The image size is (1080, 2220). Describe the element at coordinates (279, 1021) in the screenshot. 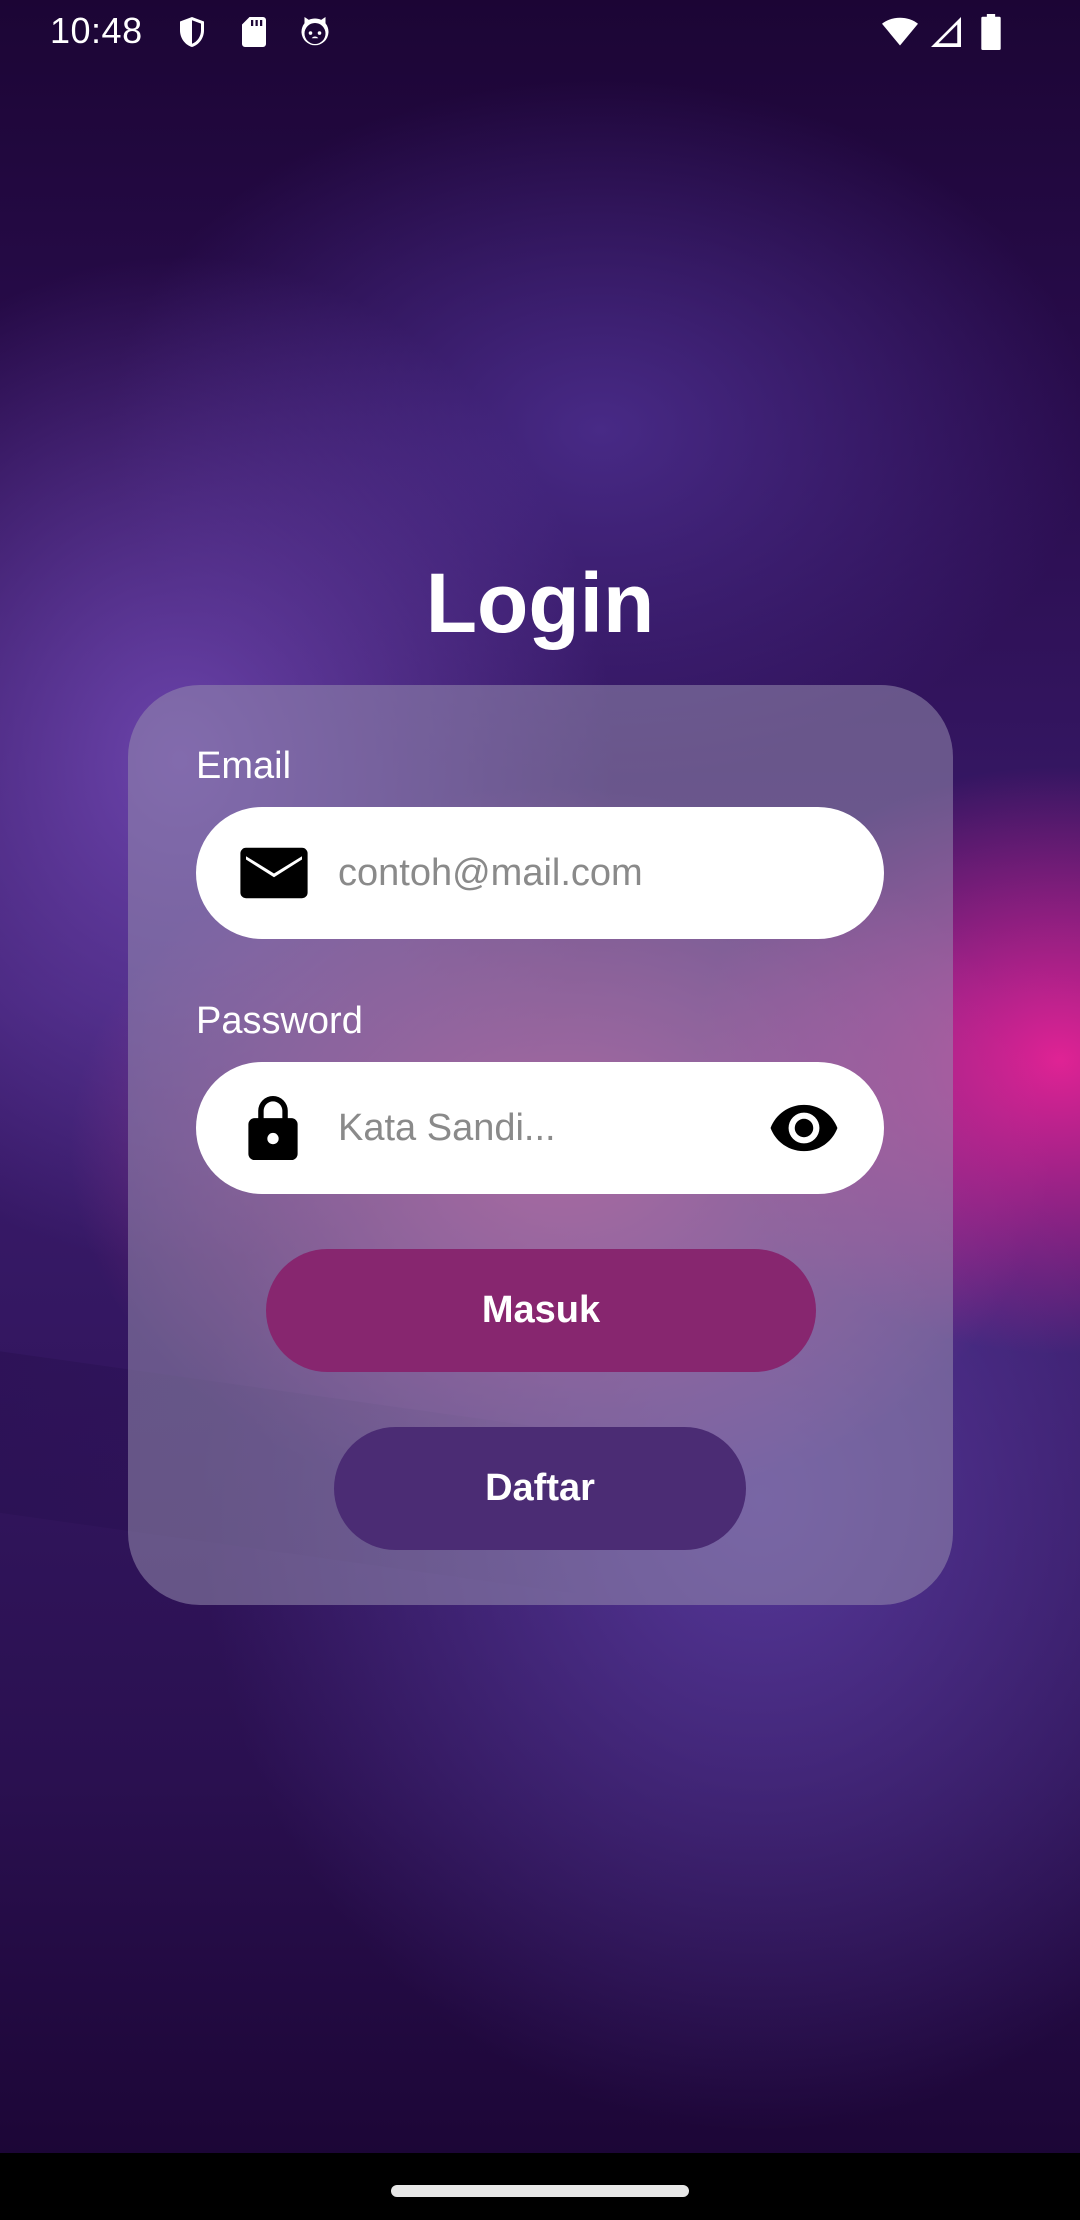

I see `password-label: Password` at that location.